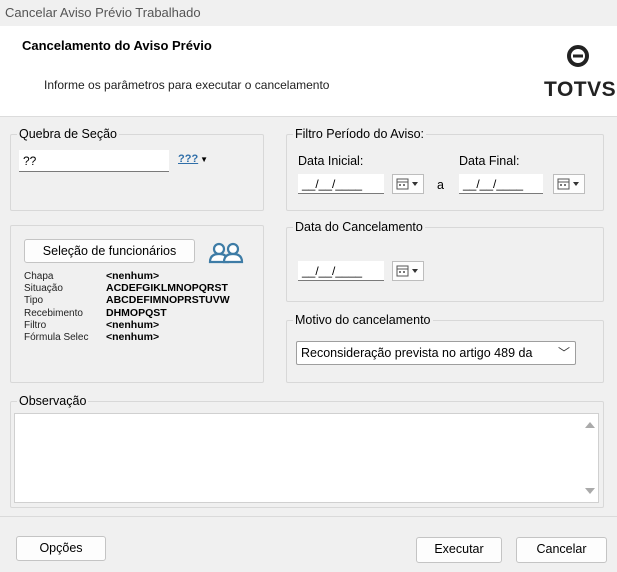  What do you see at coordinates (34, 301) in the screenshot?
I see `selecao-row-label: Tipo` at bounding box center [34, 301].